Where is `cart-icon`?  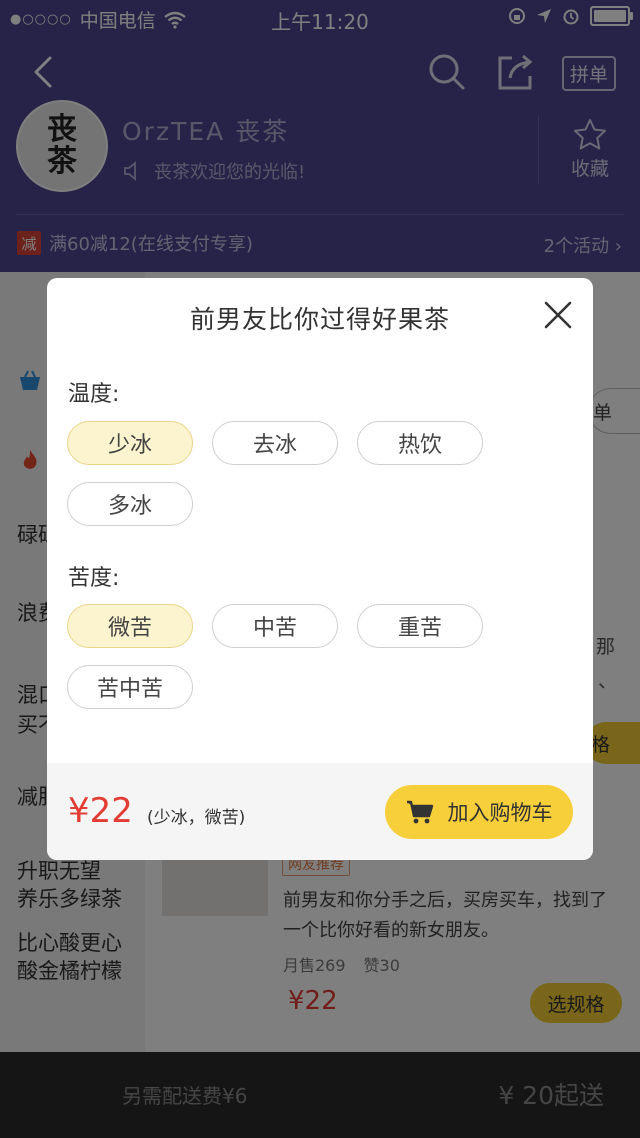 cart-icon is located at coordinates (419, 812).